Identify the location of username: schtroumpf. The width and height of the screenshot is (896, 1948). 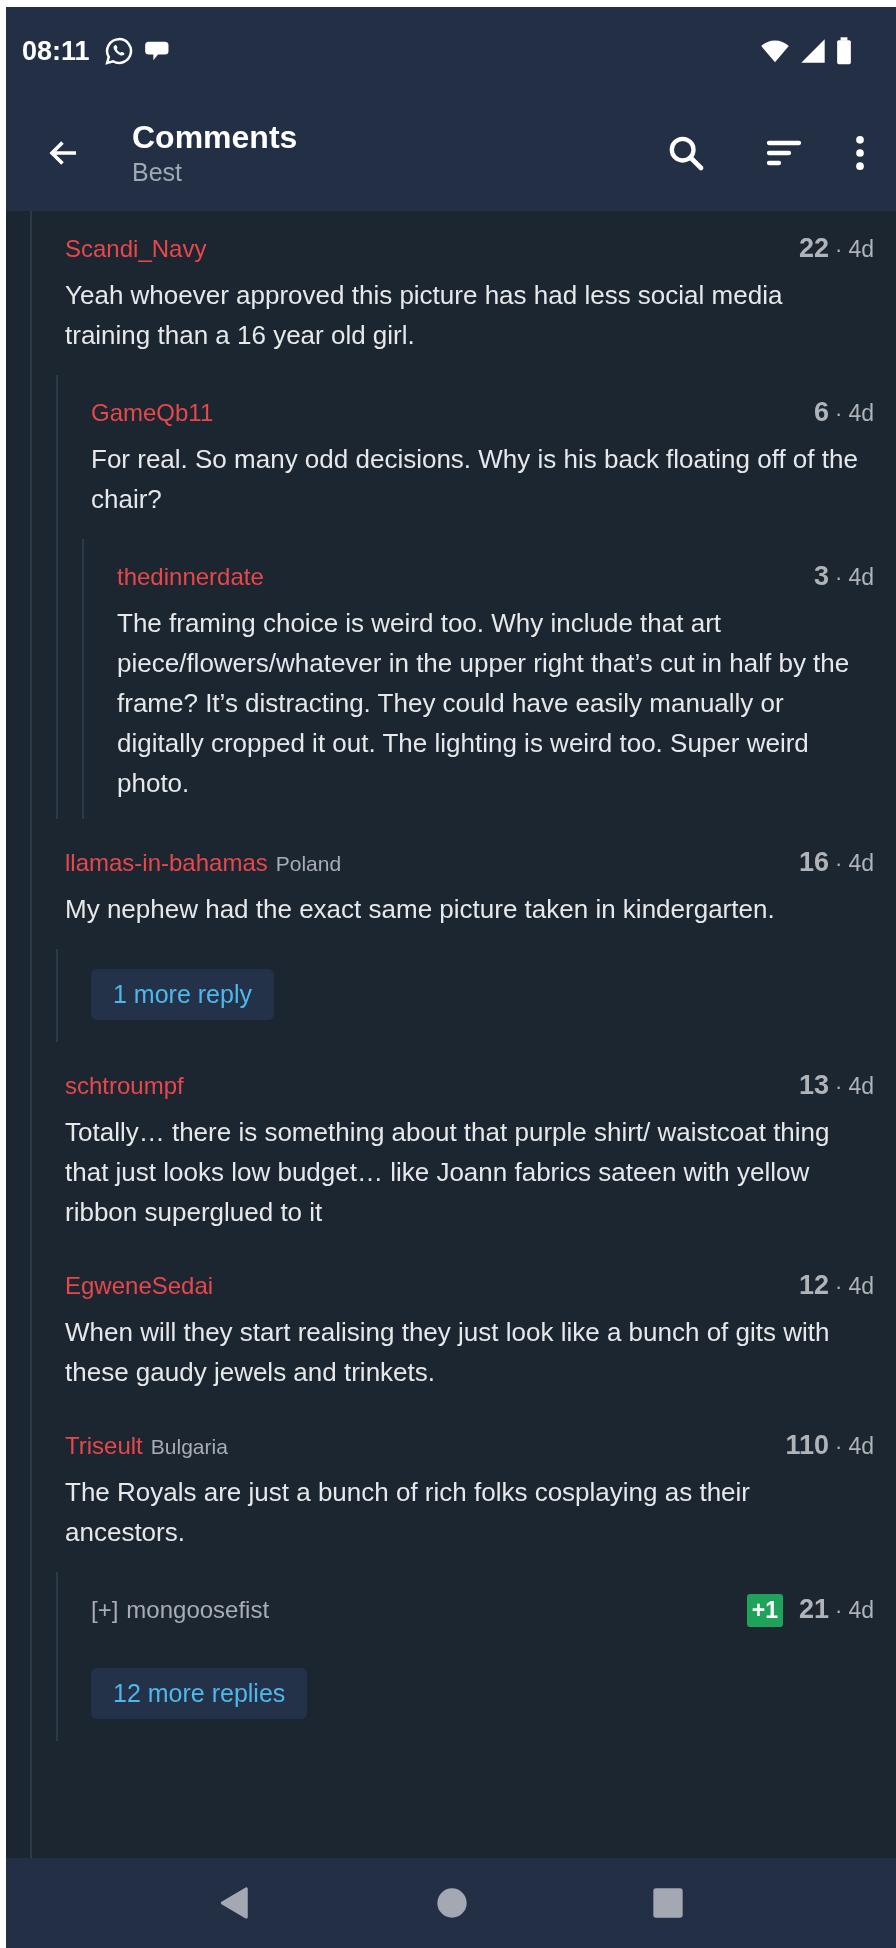
(124, 1086).